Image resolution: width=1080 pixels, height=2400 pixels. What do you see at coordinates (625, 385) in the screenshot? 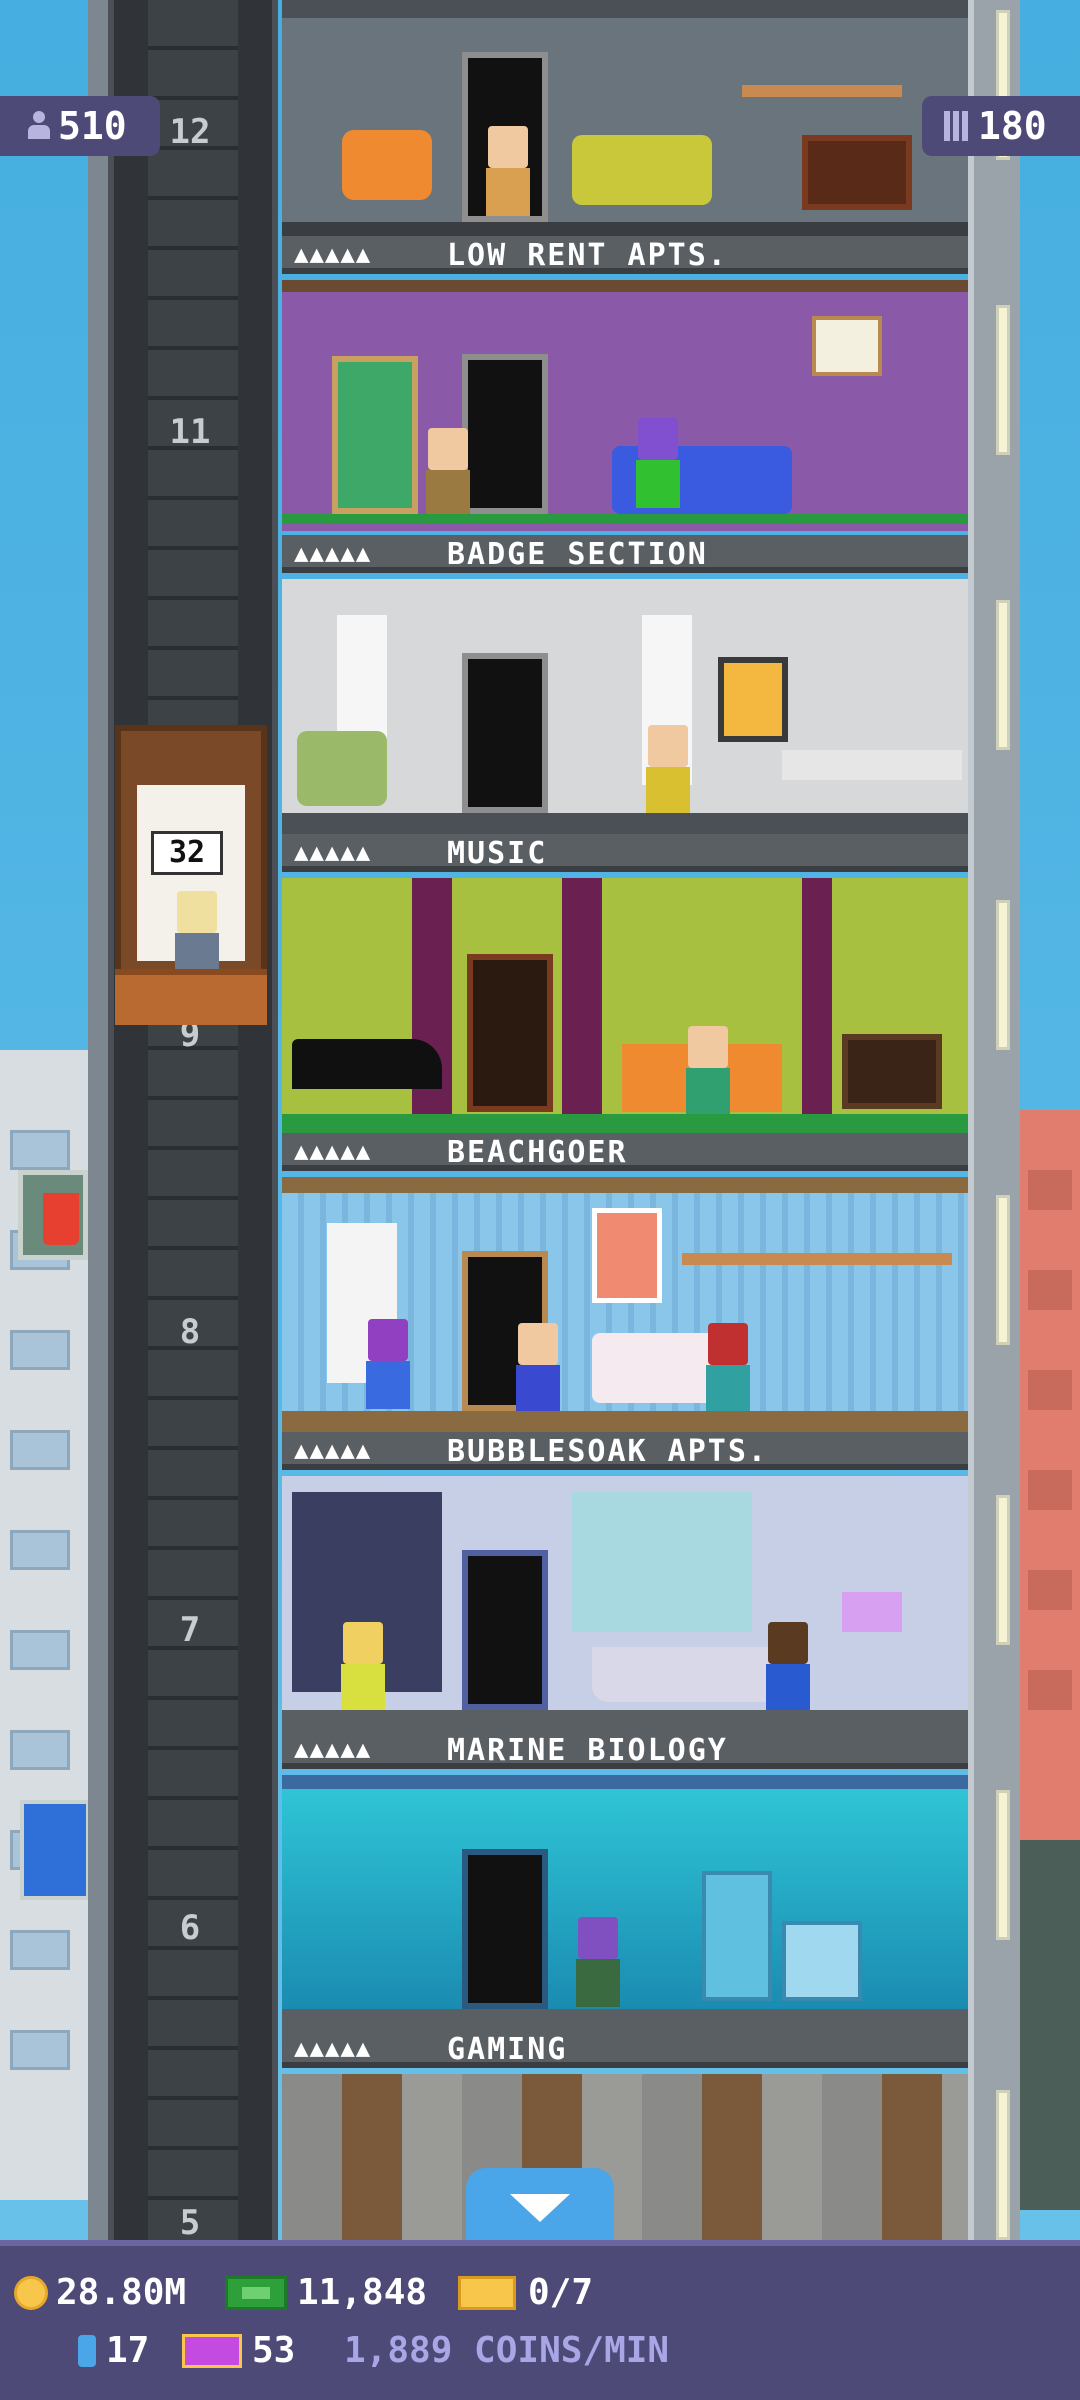
I see `floor-11: ▲▲▲▲▲ LOW RENT APTS.` at bounding box center [625, 385].